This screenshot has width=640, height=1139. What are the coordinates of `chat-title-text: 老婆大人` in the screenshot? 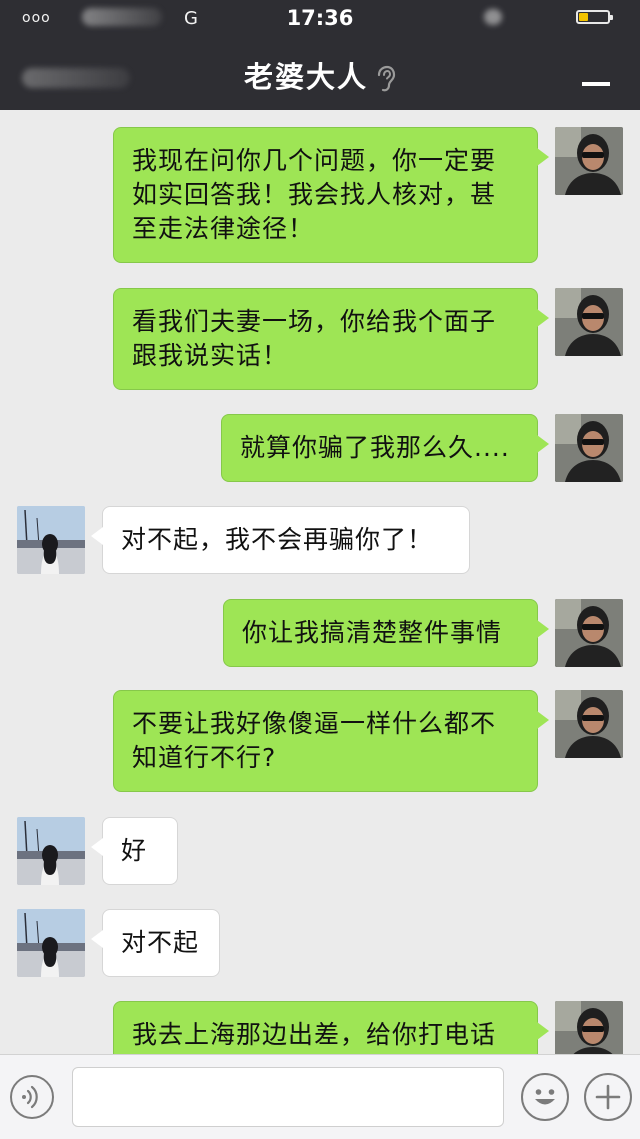 It's located at (305, 77).